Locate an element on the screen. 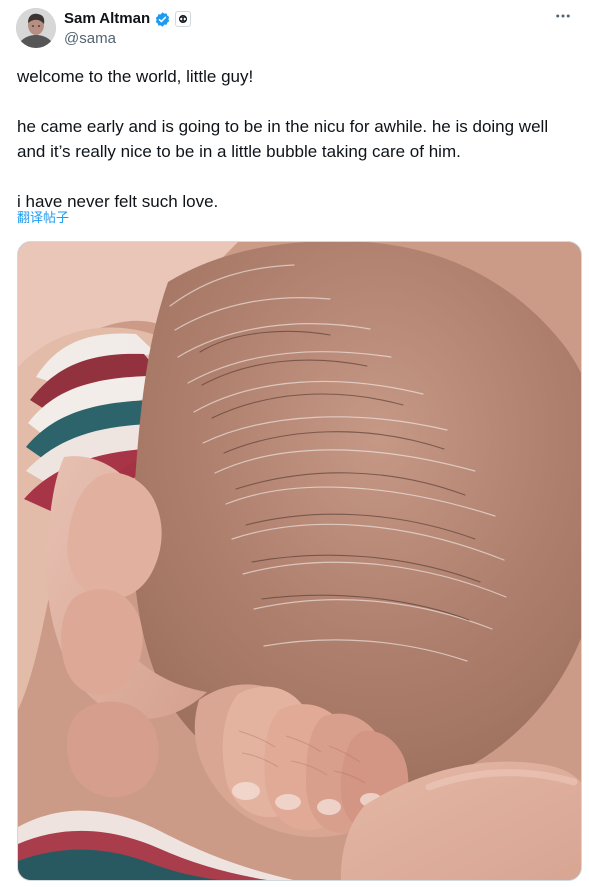  translate-post-link: 翻译帖子 is located at coordinates (43, 218).